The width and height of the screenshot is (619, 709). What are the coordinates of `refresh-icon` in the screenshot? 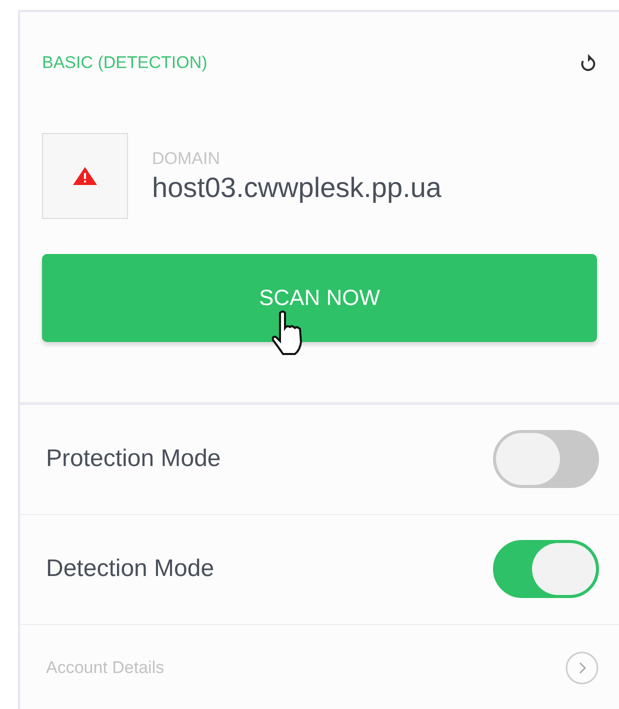 It's located at (588, 62).